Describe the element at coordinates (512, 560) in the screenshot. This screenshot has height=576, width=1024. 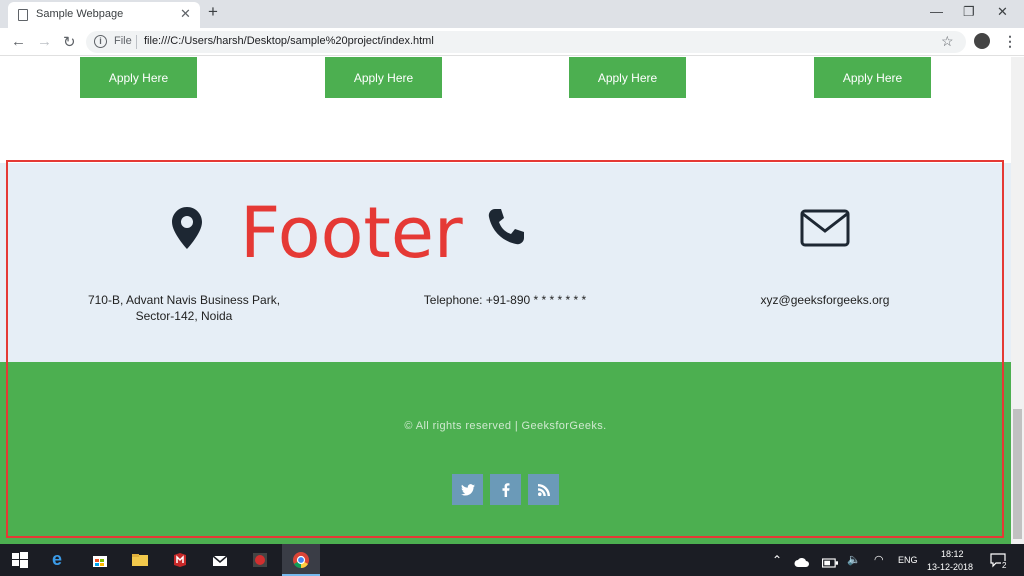
I see `os-taskbar: e ⌃ 🔈 ◠ ENG 18:12 13-12-2018 2` at that location.